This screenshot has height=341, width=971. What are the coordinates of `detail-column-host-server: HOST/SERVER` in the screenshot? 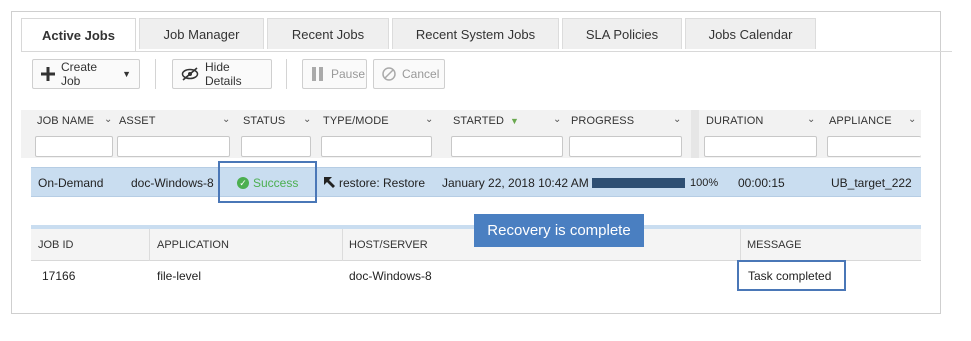 It's located at (388, 245).